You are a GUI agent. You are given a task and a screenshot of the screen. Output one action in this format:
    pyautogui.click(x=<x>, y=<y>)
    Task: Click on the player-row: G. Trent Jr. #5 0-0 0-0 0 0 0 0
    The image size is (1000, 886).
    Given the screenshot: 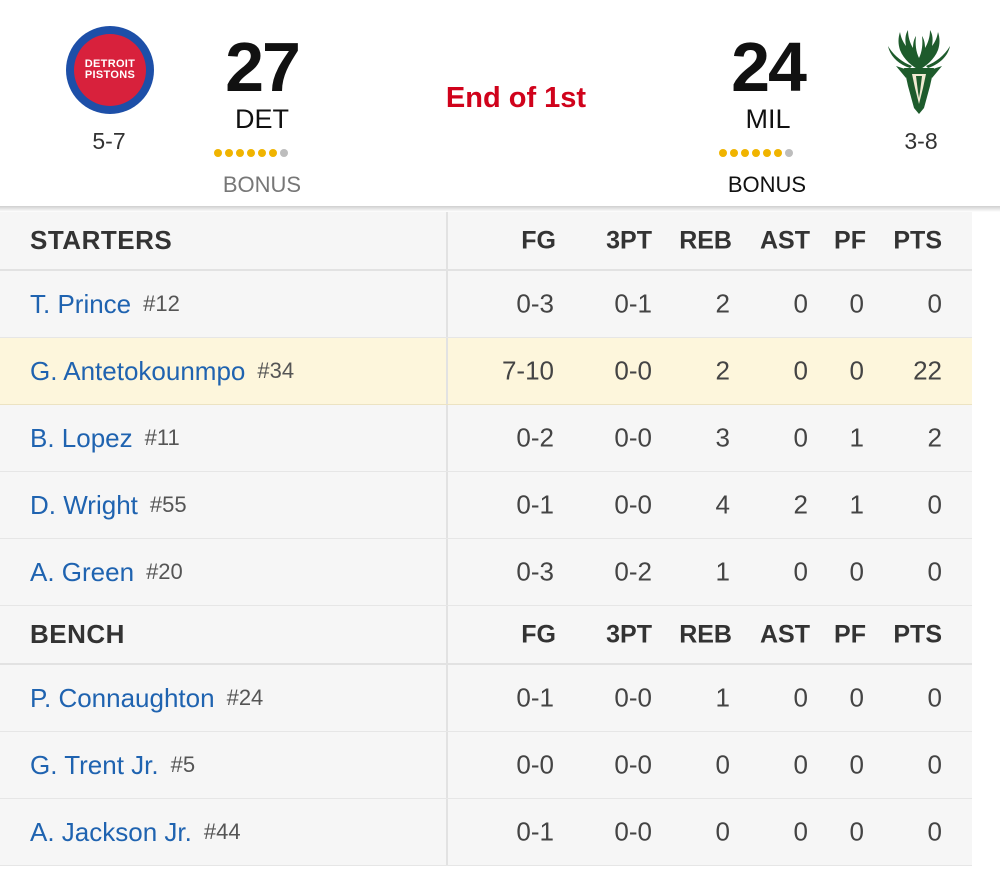 What is the action you would take?
    pyautogui.click(x=486, y=765)
    